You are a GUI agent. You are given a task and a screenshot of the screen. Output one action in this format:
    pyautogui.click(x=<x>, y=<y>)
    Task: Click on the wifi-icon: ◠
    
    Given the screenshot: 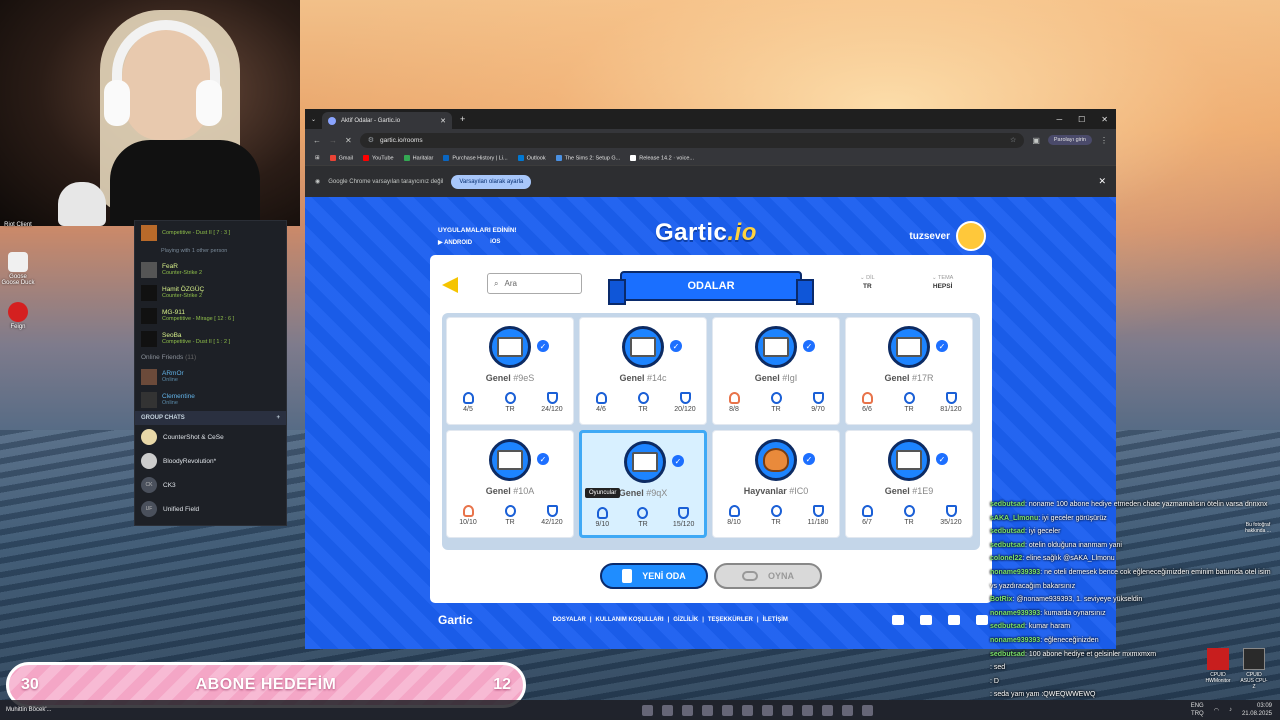 What is the action you would take?
    pyautogui.click(x=1216, y=710)
    